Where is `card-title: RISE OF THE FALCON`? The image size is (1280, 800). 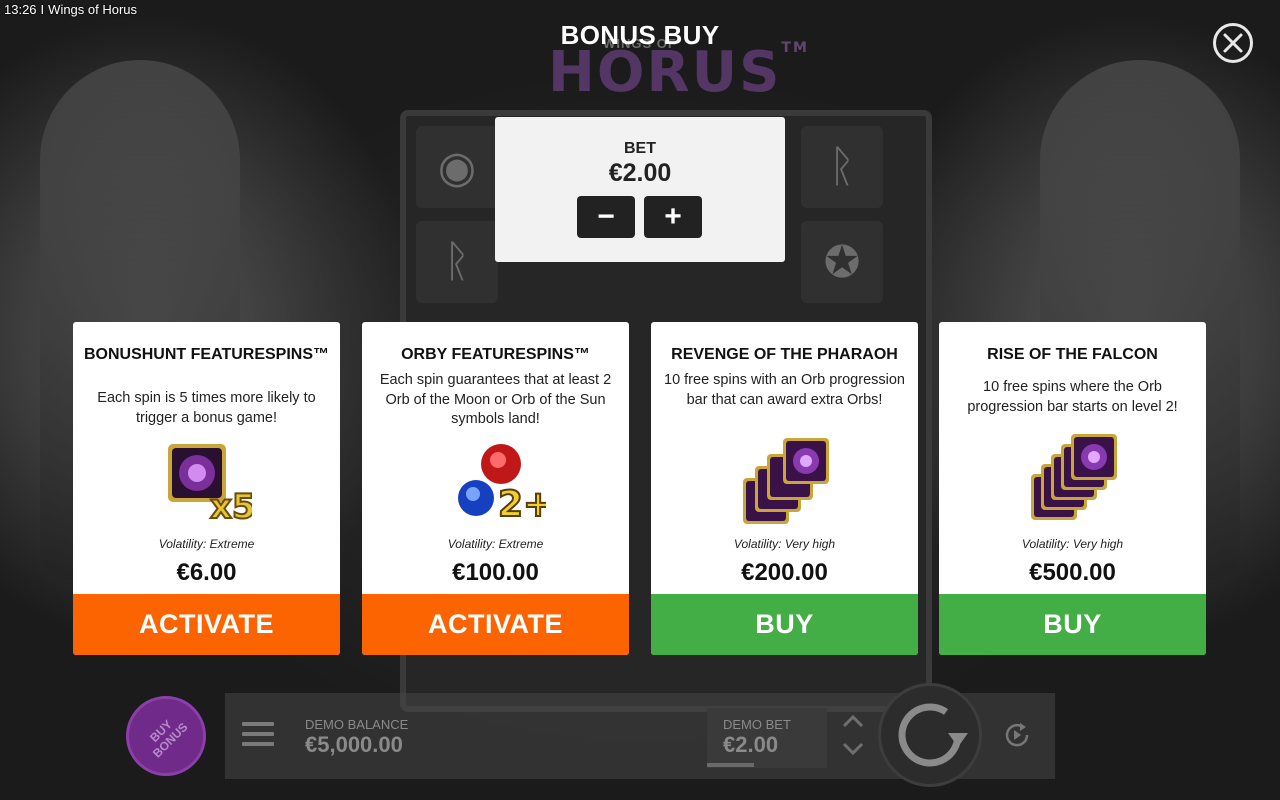 card-title: RISE OF THE FALCON is located at coordinates (1072, 354).